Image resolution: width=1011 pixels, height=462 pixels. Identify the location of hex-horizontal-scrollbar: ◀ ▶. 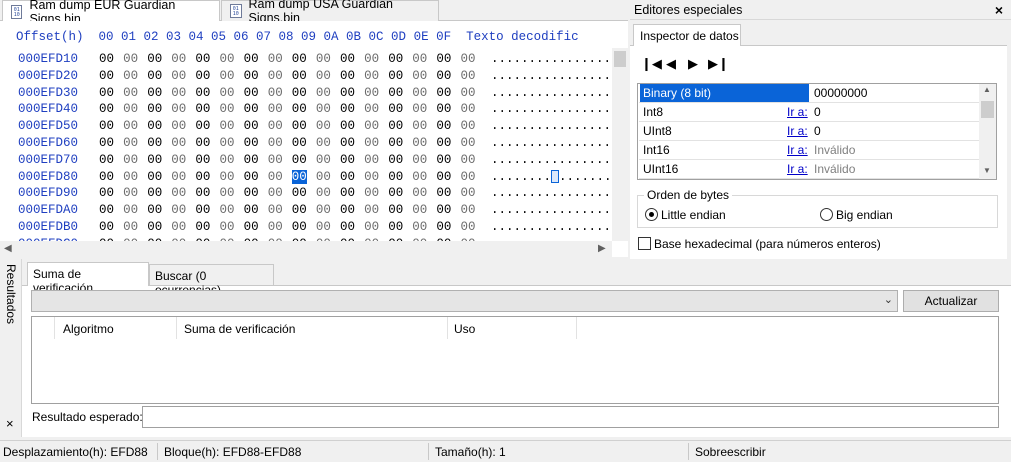
(306, 249).